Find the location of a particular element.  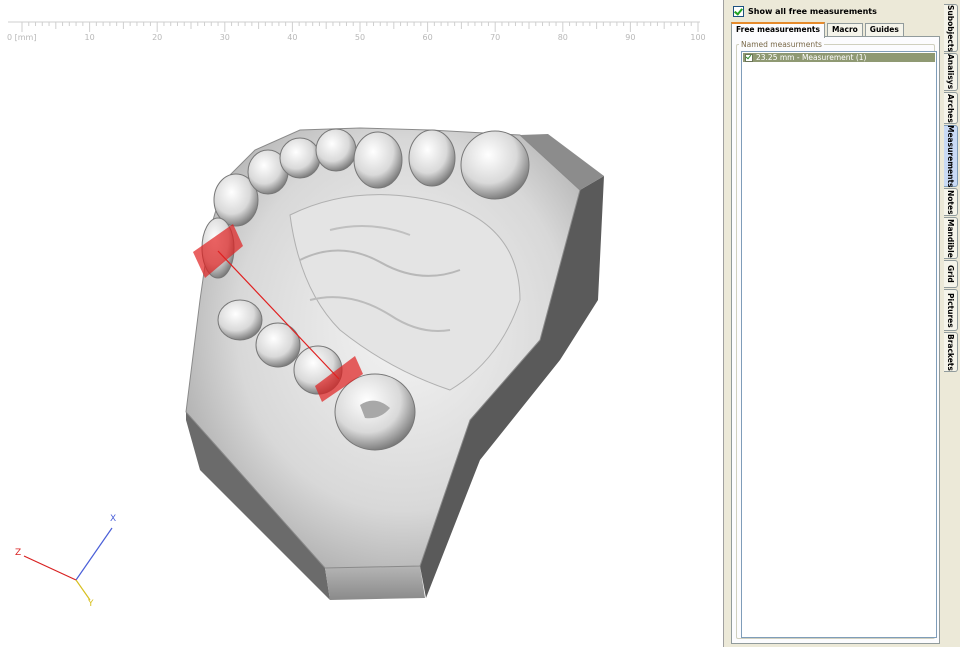

list-item: 23.25 mm - Measurement (1) is located at coordinates (839, 57).